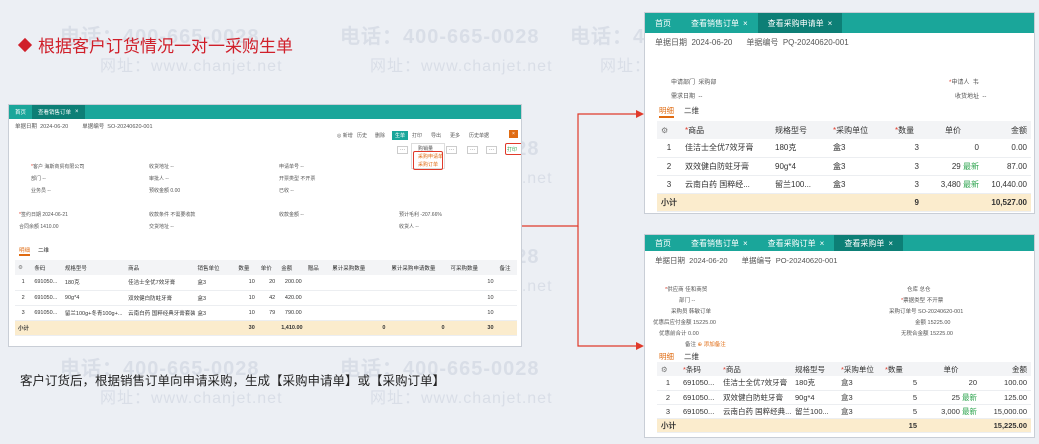  Describe the element at coordinates (23, 298) in the screenshot. I see `row-index: 2` at that location.